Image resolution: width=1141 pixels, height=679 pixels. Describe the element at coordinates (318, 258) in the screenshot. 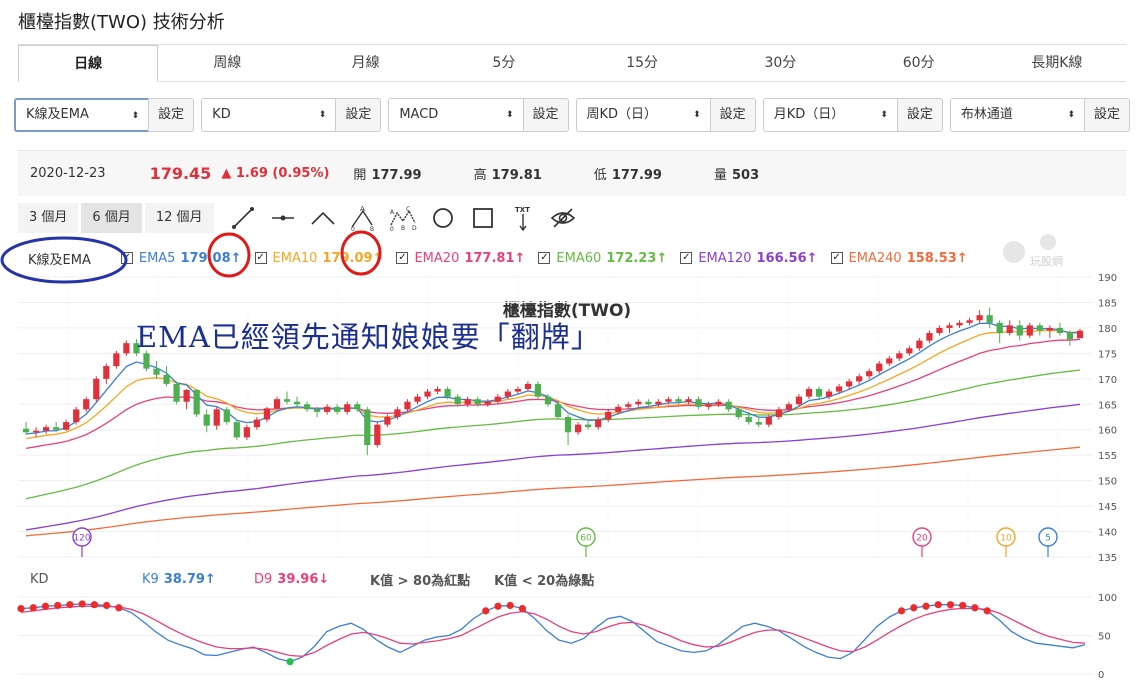

I see `legend-ema10: ✓ EMA10 179.09↑` at that location.